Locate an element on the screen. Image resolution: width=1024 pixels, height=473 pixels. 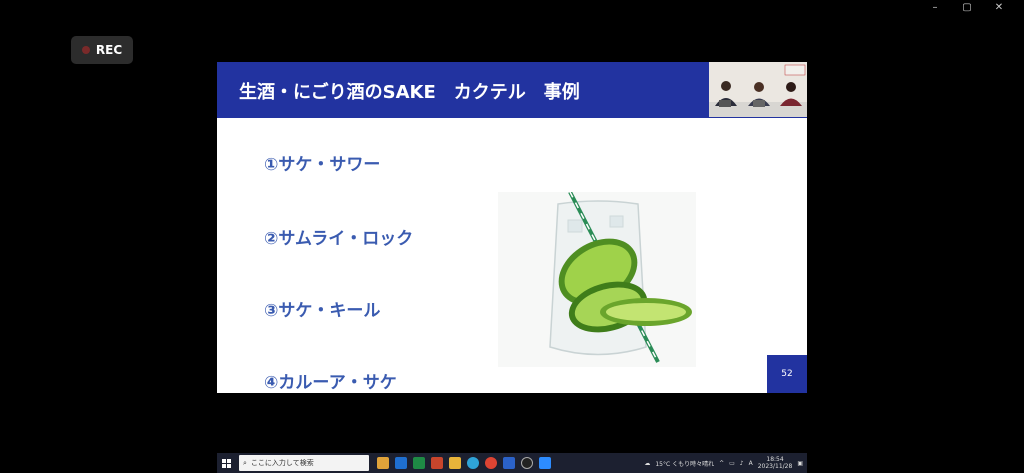
windows-icon is located at coordinates (226, 463).